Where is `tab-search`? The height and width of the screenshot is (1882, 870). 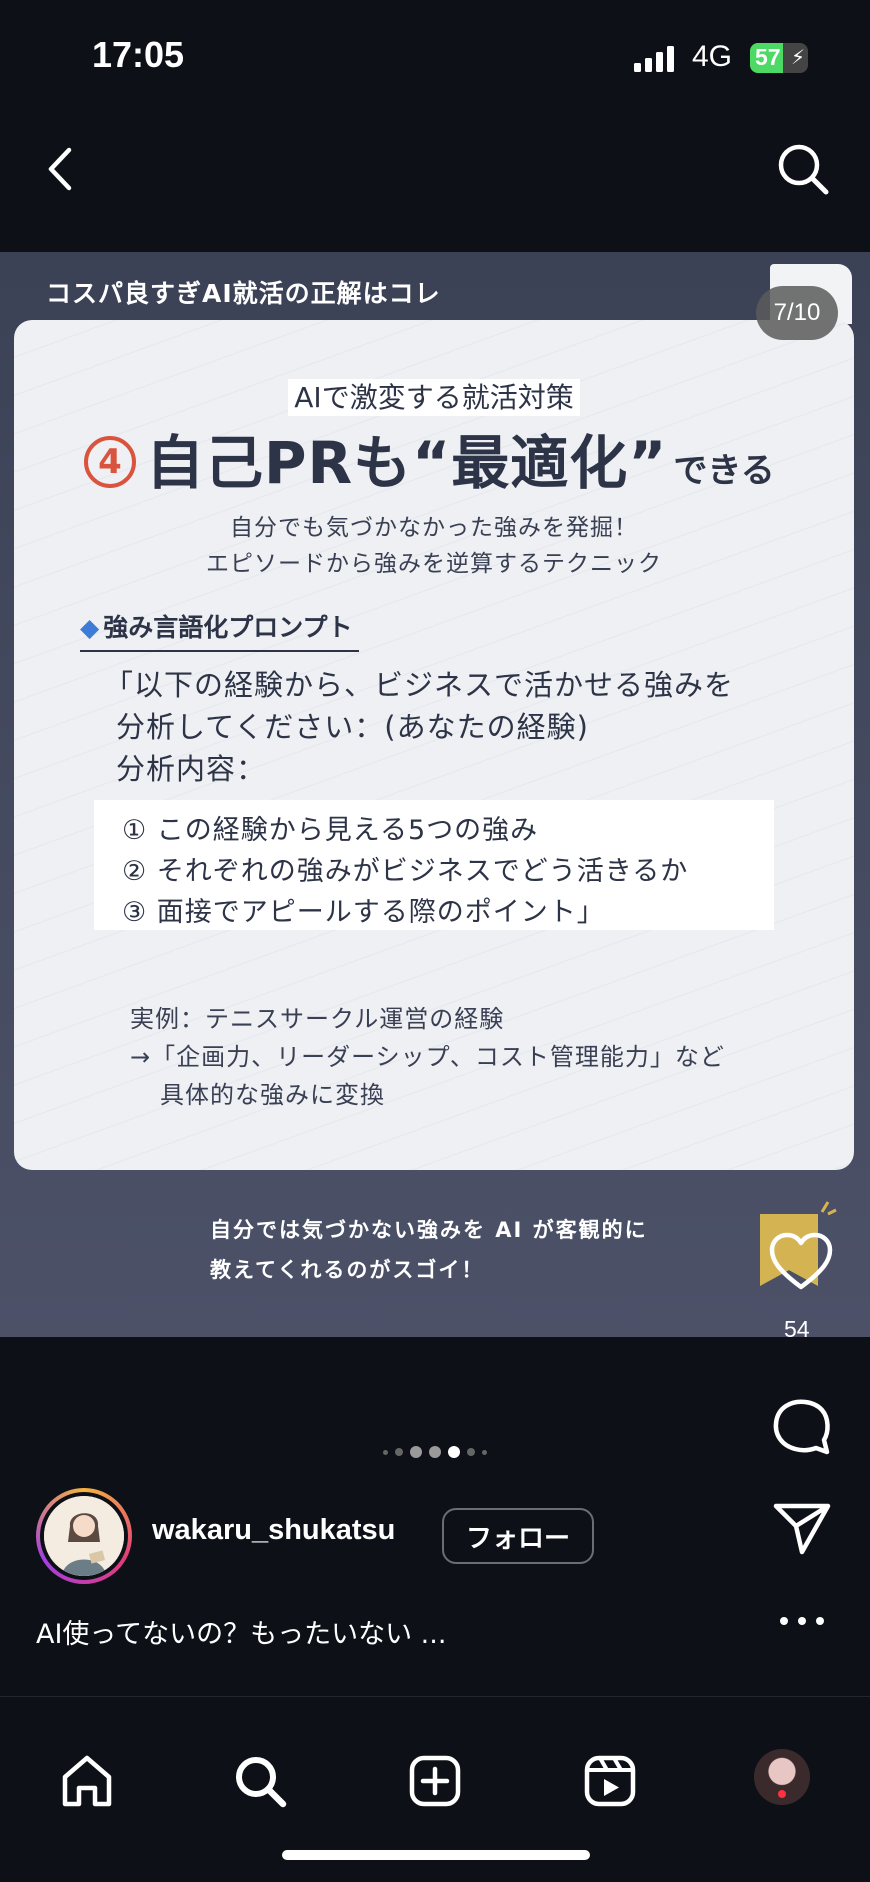
tab-search is located at coordinates (260, 1781).